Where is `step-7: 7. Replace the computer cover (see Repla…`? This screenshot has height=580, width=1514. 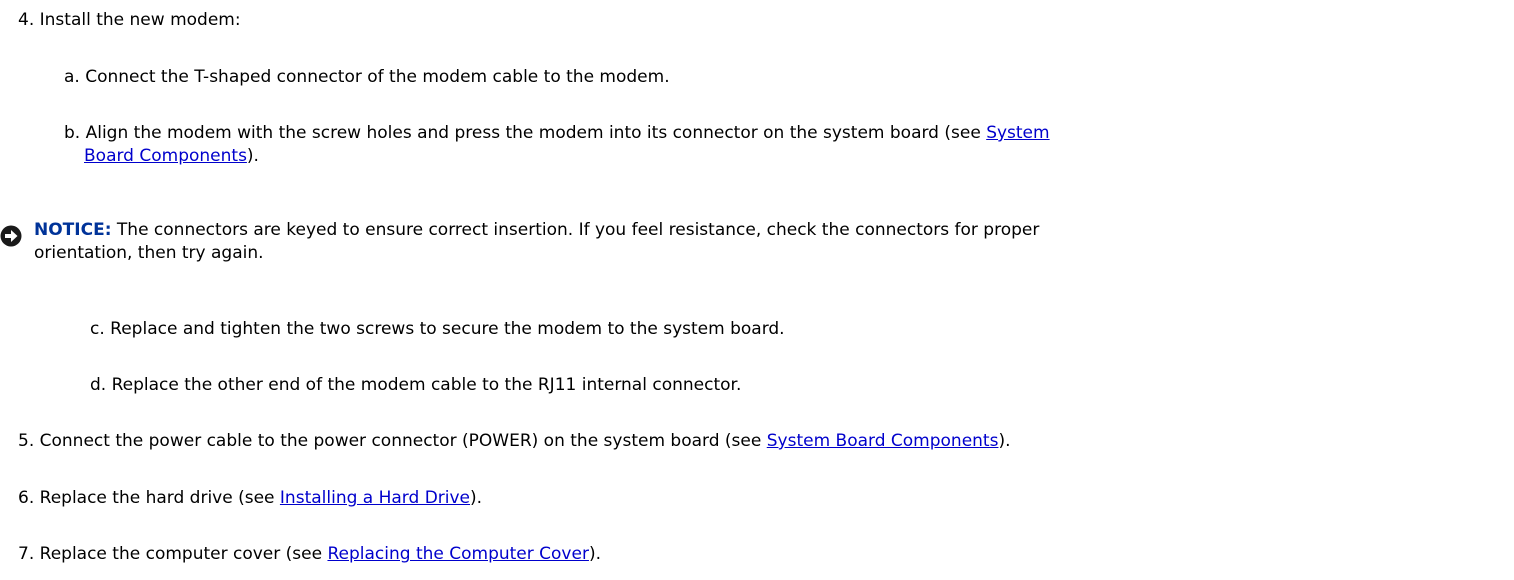
step-7: 7. Replace the computer cover (see Repla… is located at coordinates (309, 554).